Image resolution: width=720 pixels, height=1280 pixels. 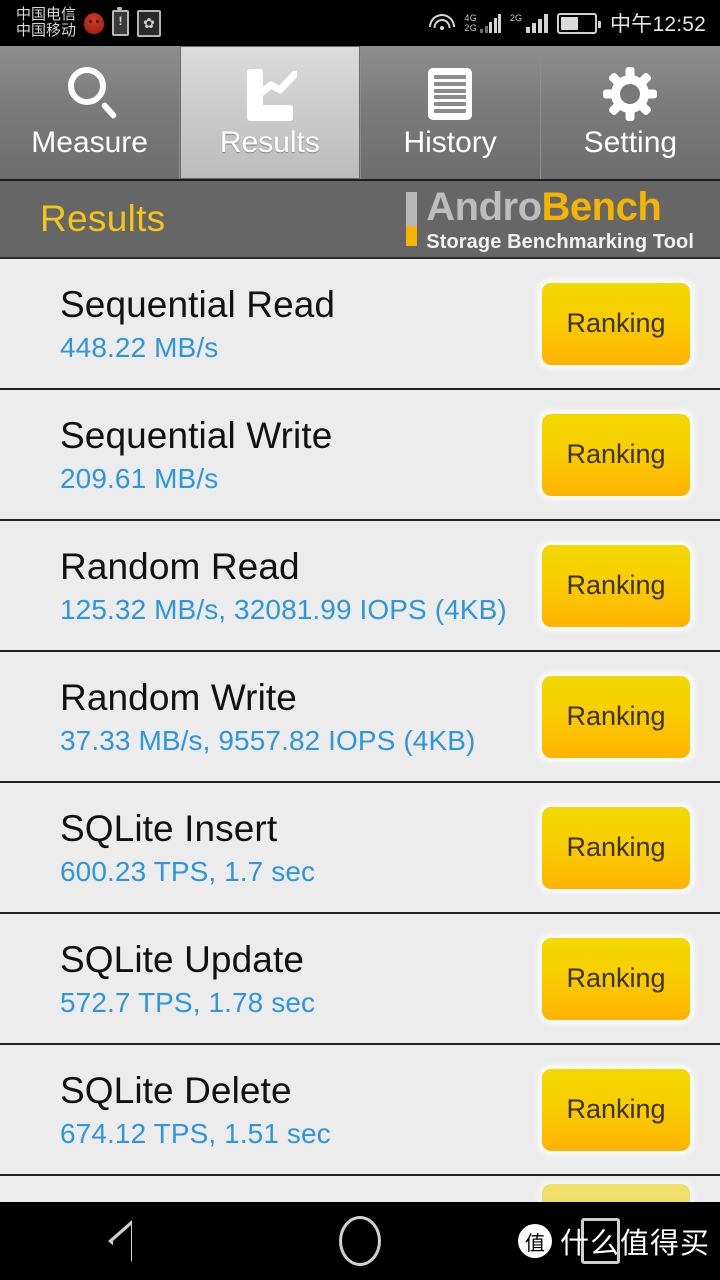 What do you see at coordinates (579, 23) in the screenshot?
I see `battery-icon` at bounding box center [579, 23].